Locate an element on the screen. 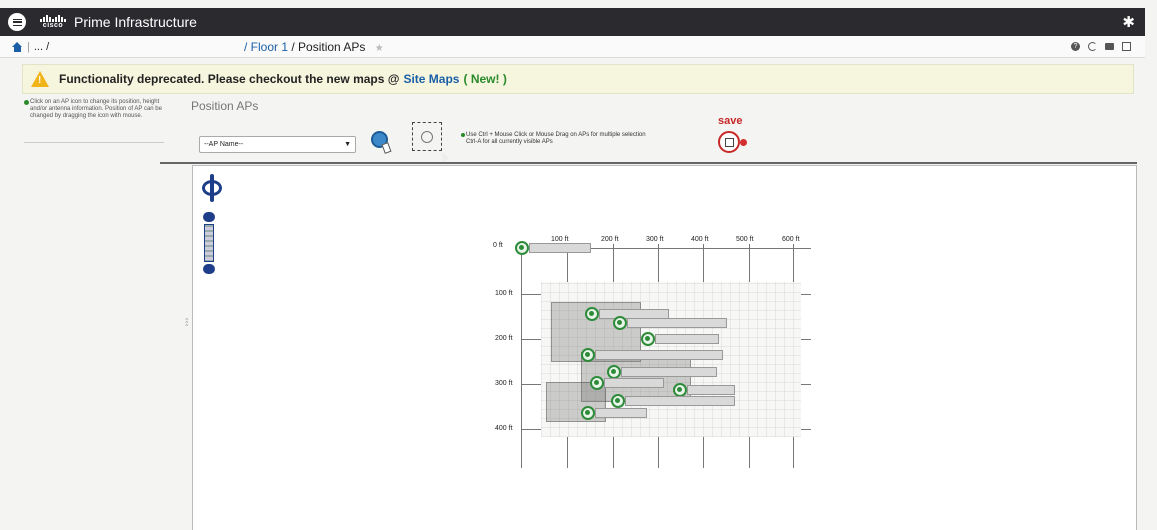 The image size is (1157, 530). top-navigation-bar: cisco Prime Infrastructure ✱ is located at coordinates (572, 22).